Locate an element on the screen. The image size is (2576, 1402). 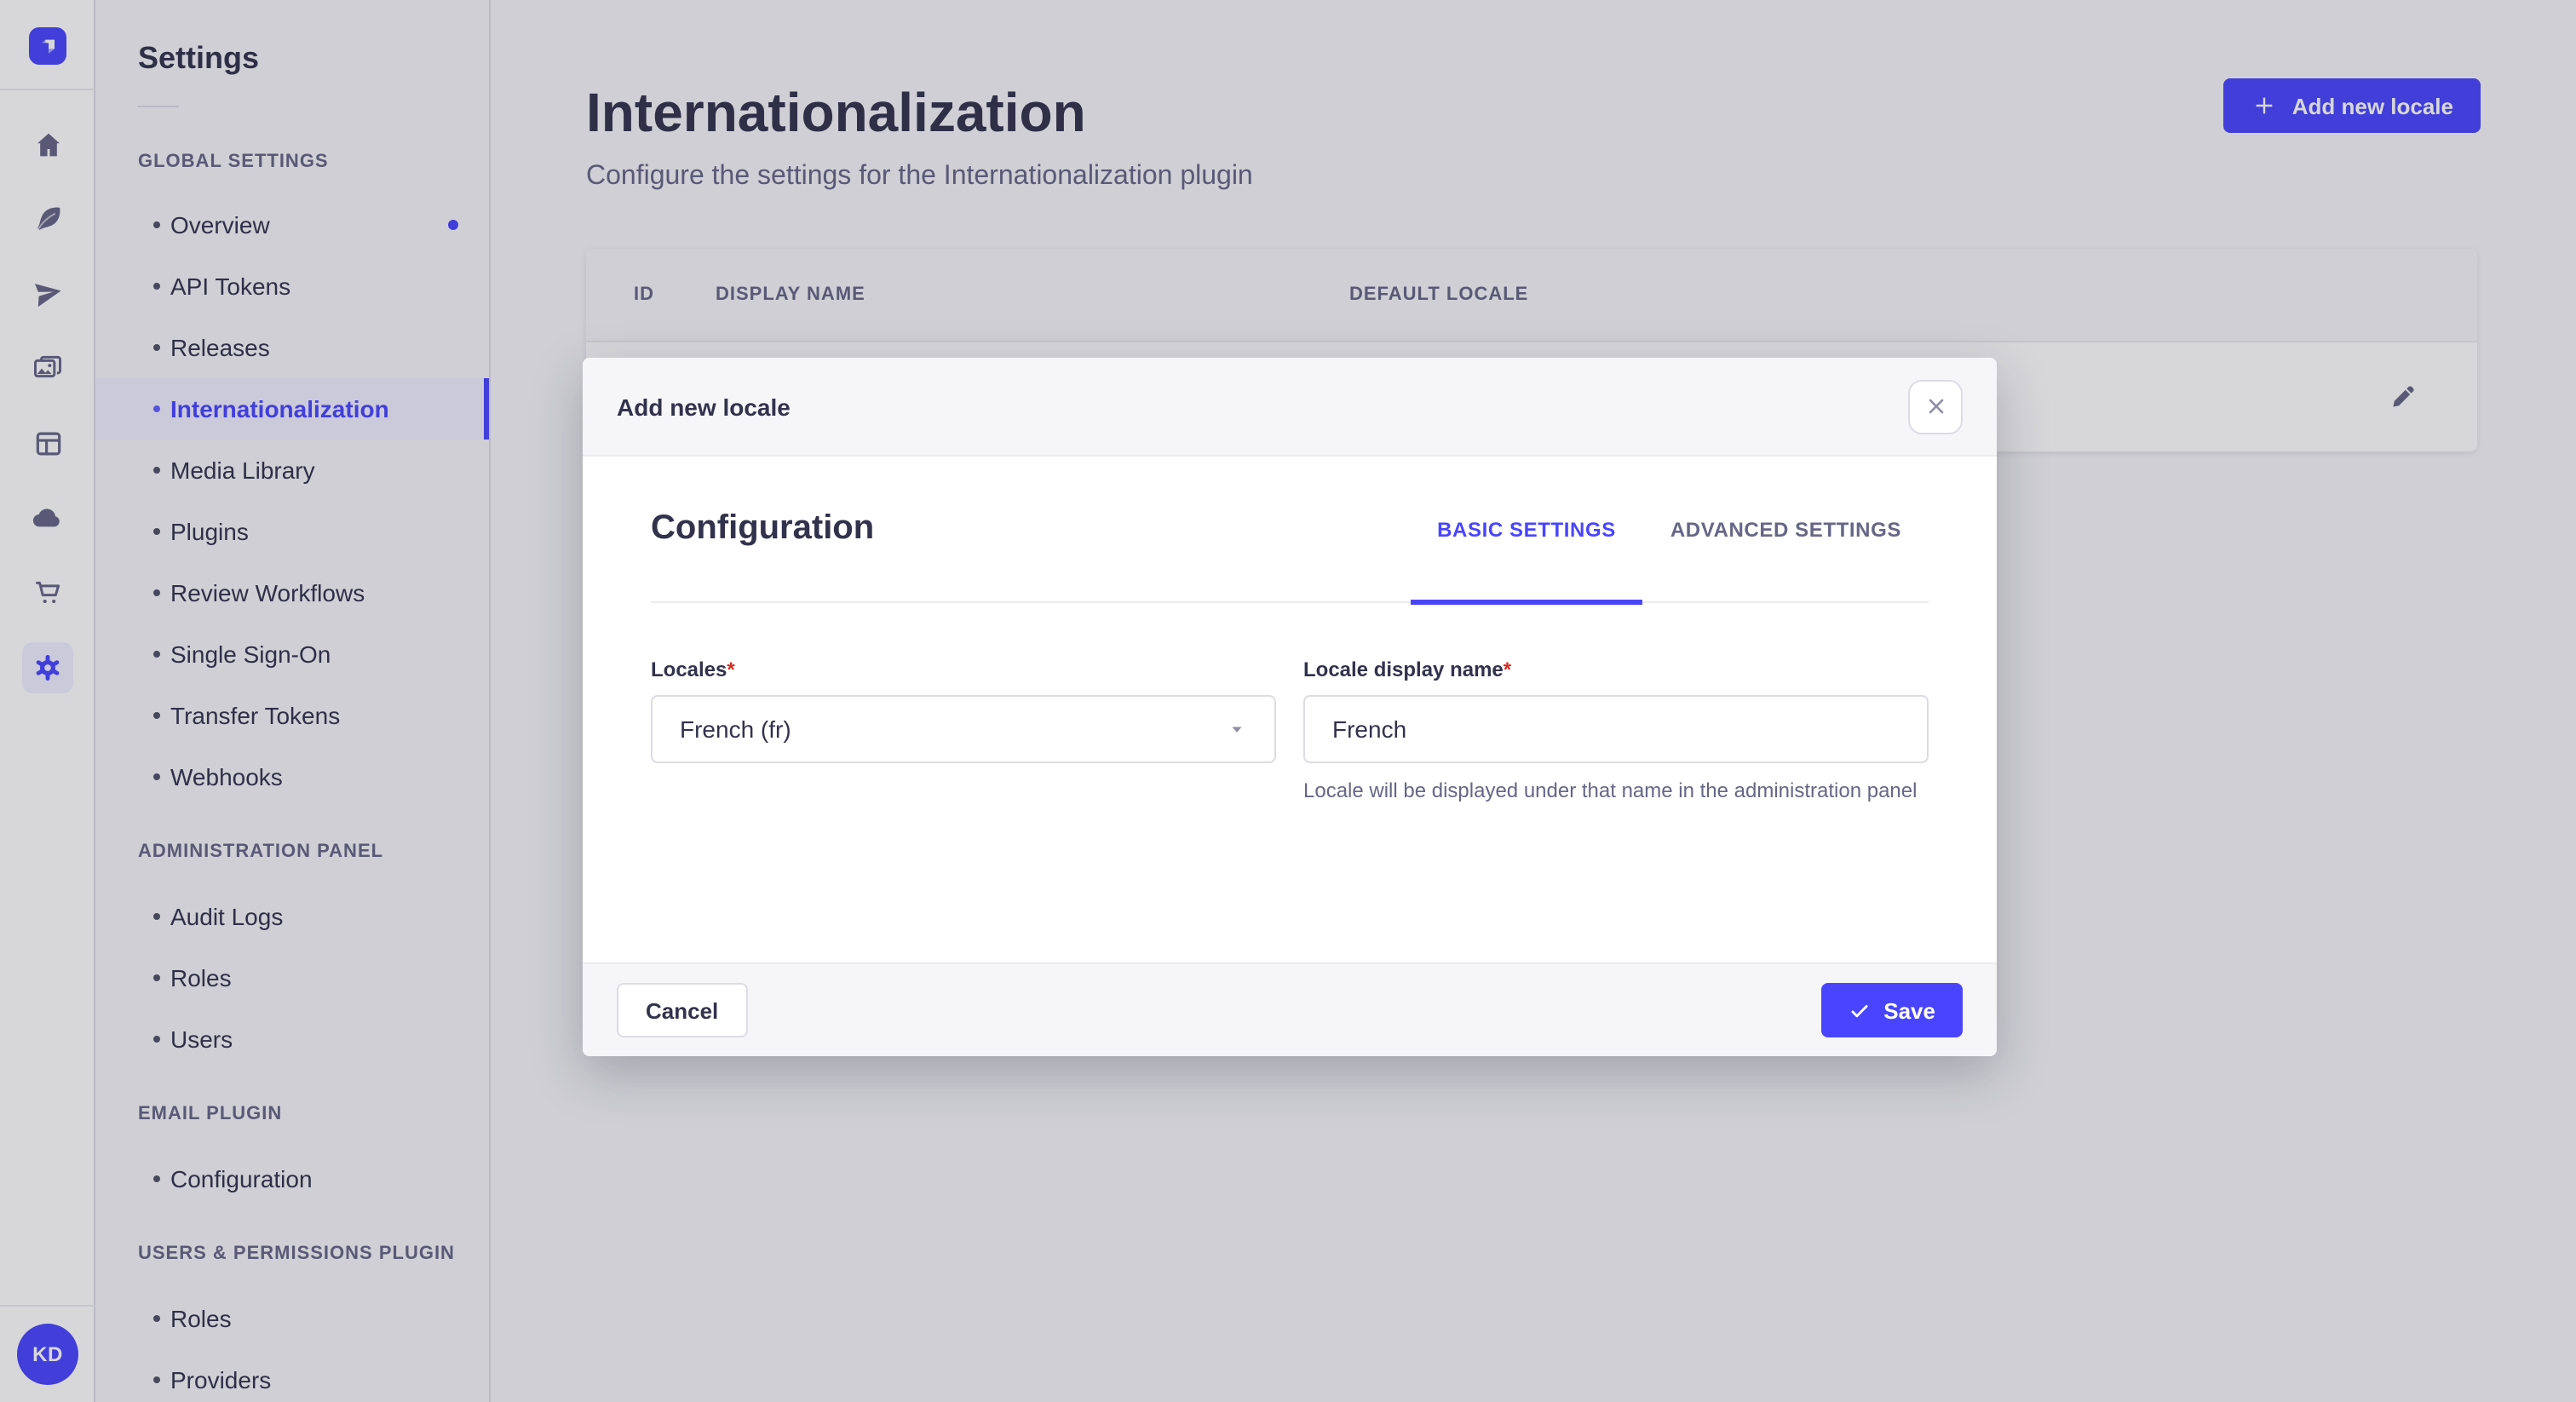
close-icon is located at coordinates (1935, 406).